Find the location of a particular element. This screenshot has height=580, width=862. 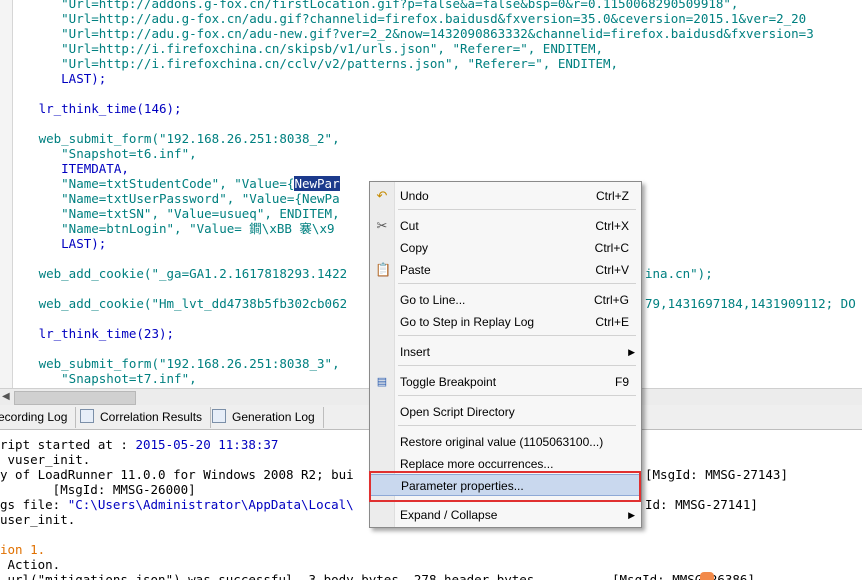

breakpoint-icon: ▤ is located at coordinates (382, 382).